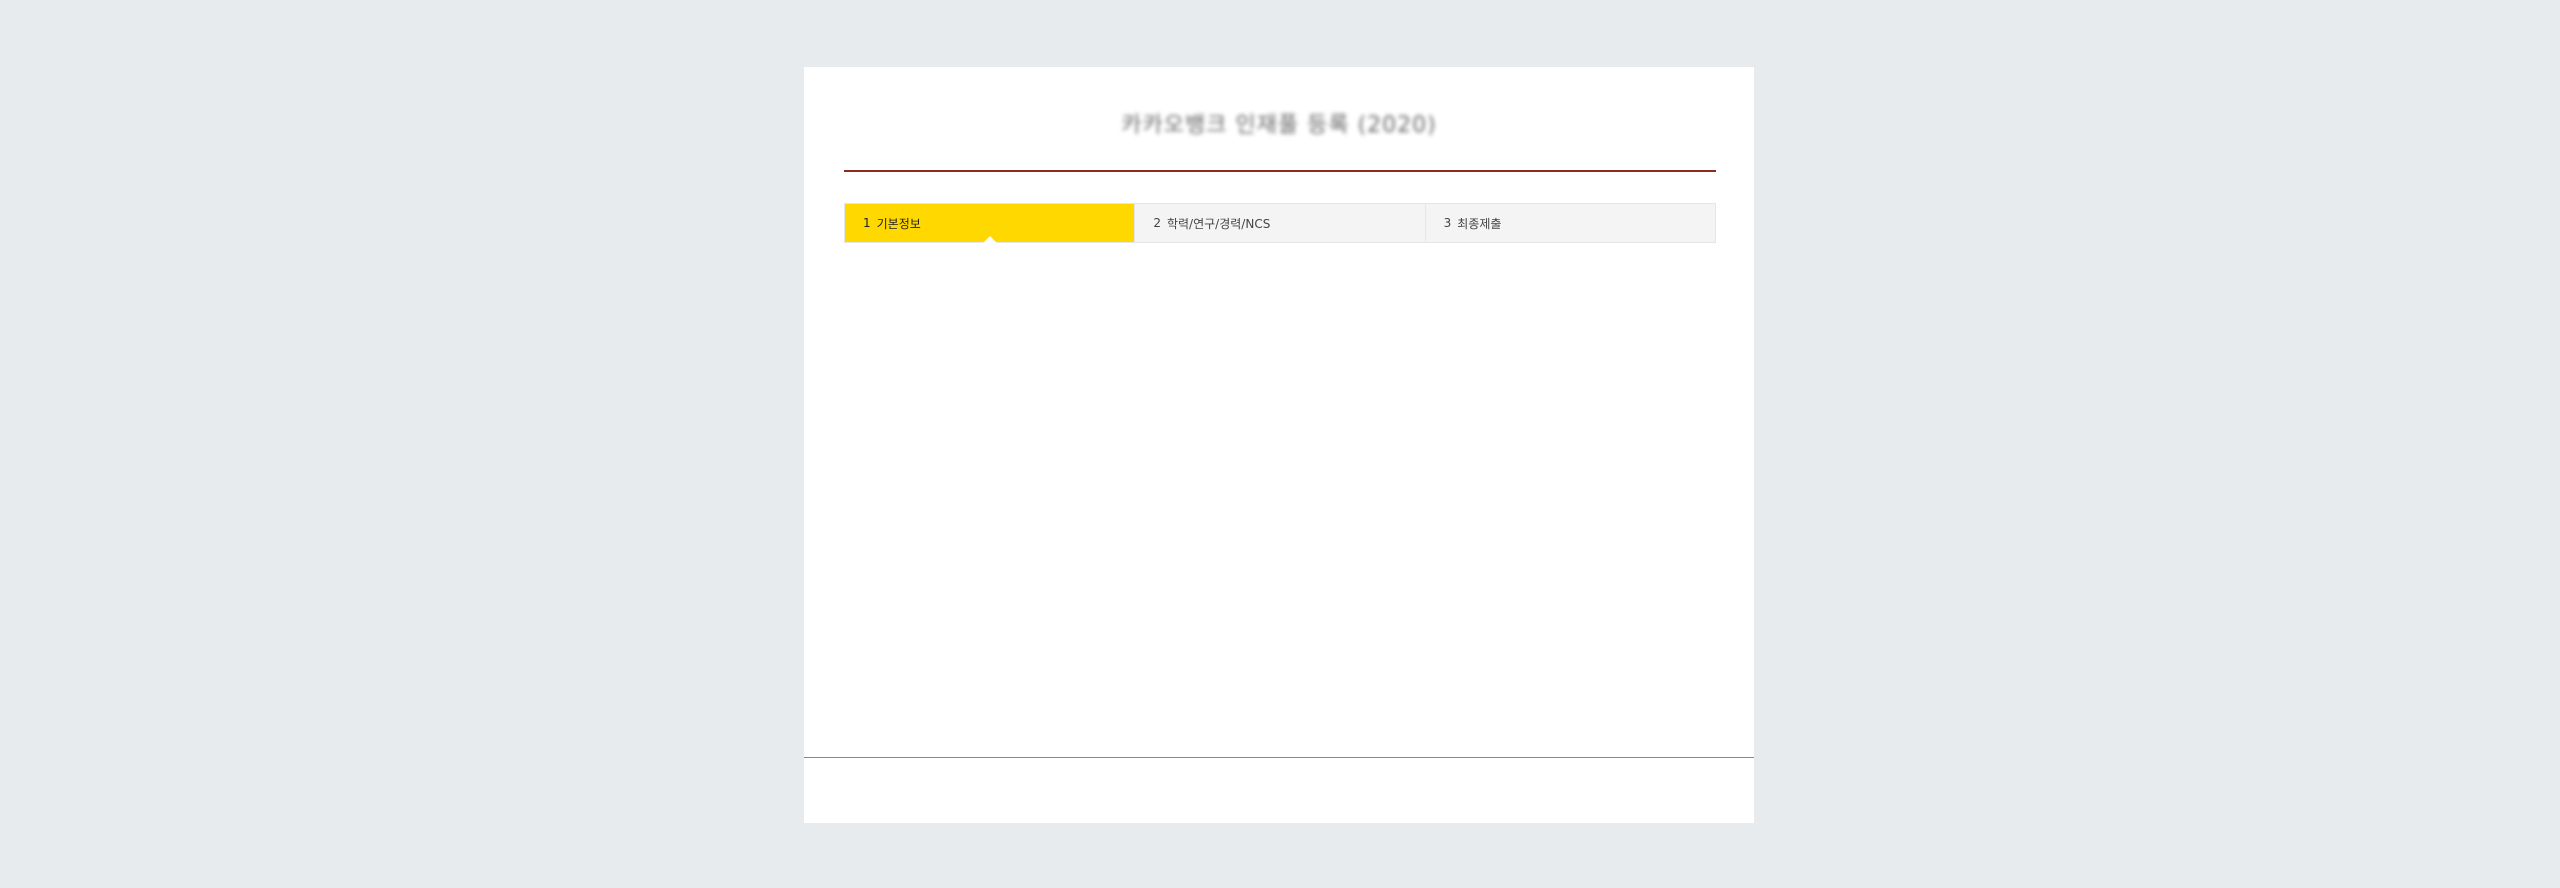 The image size is (2560, 888). I want to click on step-tab-basic-info: 1 기본정보, so click(990, 223).